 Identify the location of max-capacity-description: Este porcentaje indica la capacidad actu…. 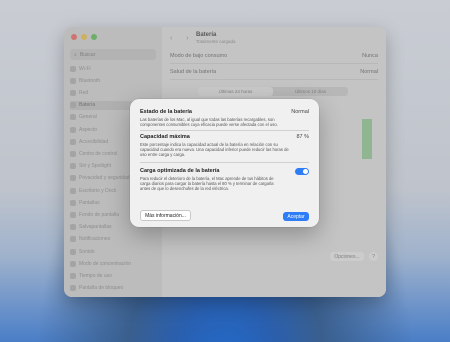
(214, 150).